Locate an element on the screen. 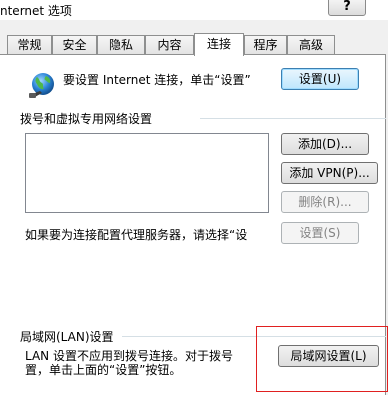 The width and height of the screenshot is (388, 395). section-divider is located at coordinates (293, 118).